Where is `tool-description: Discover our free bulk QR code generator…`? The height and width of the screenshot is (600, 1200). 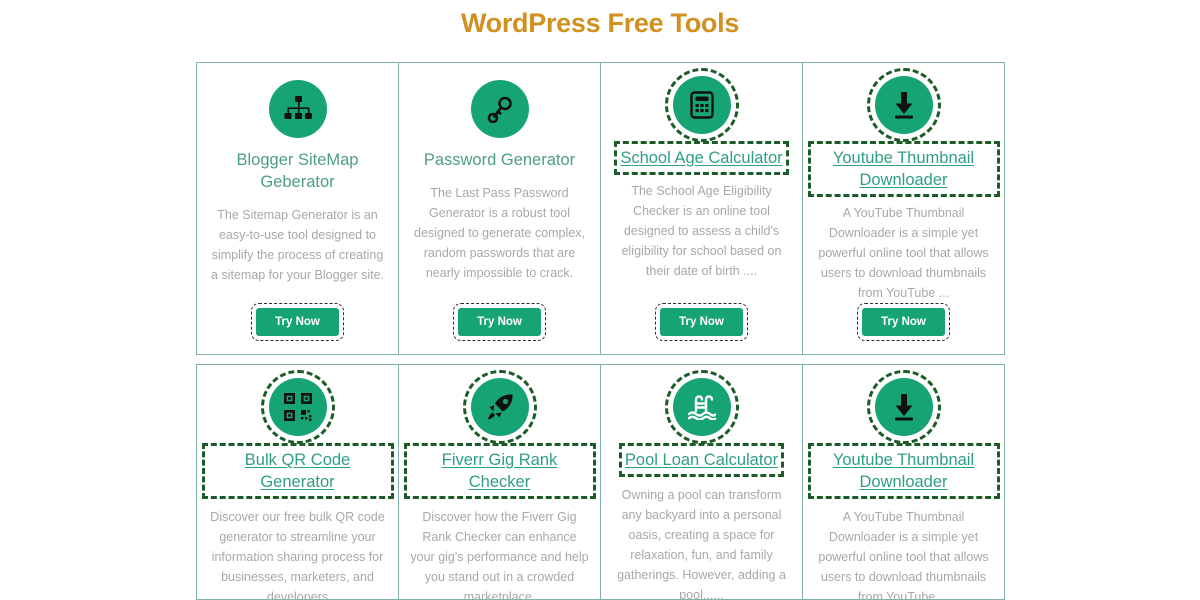
tool-description: Discover our free bulk QR code generator… is located at coordinates (297, 555).